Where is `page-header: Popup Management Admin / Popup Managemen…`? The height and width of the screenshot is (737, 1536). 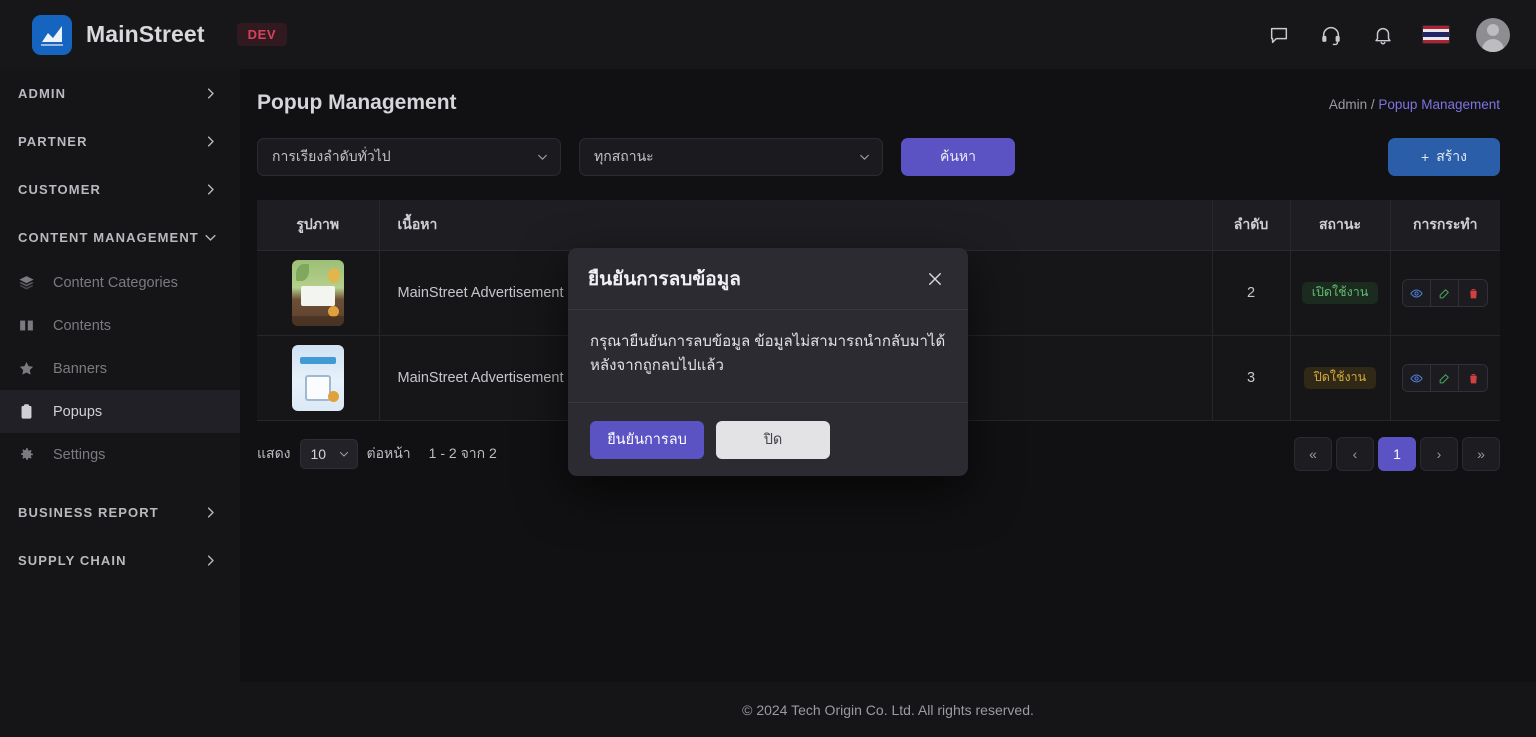
page-header: Popup Management Admin / Popup Managemen… is located at coordinates (888, 92).